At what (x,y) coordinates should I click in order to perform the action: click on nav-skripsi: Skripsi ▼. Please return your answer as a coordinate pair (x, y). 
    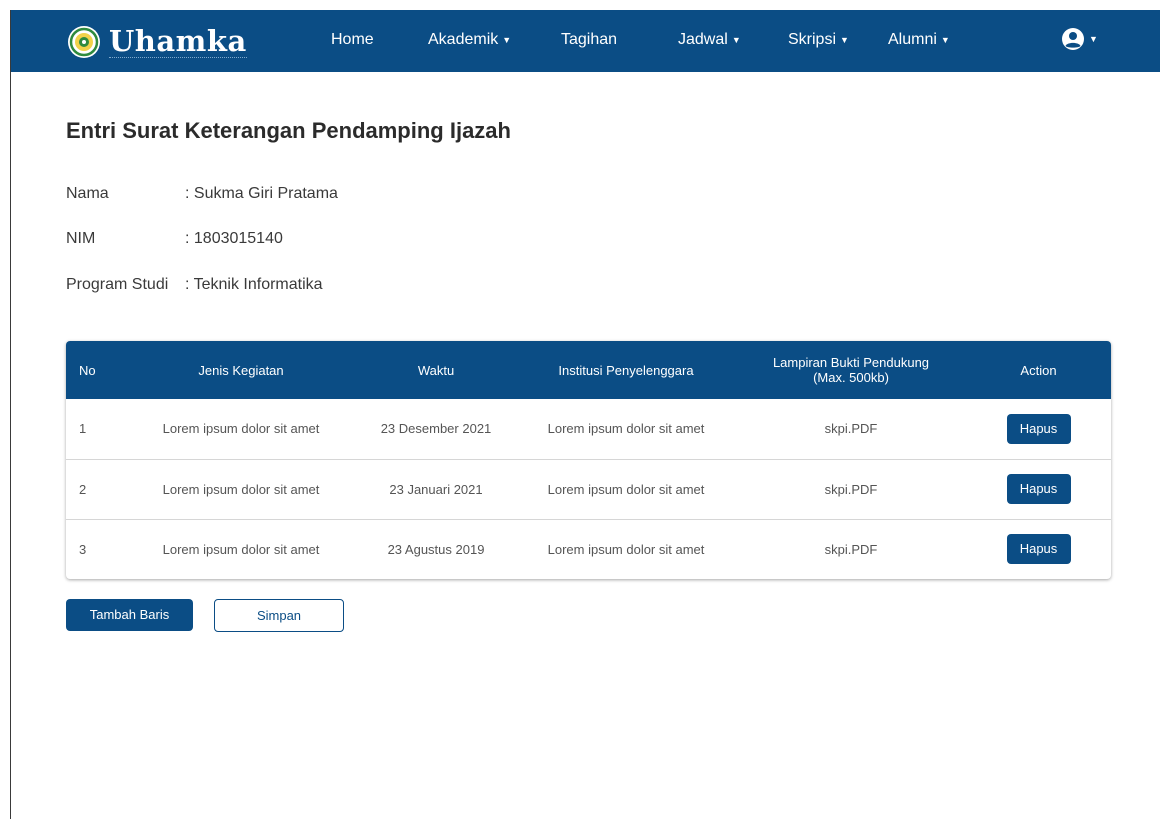
    Looking at the image, I should click on (818, 40).